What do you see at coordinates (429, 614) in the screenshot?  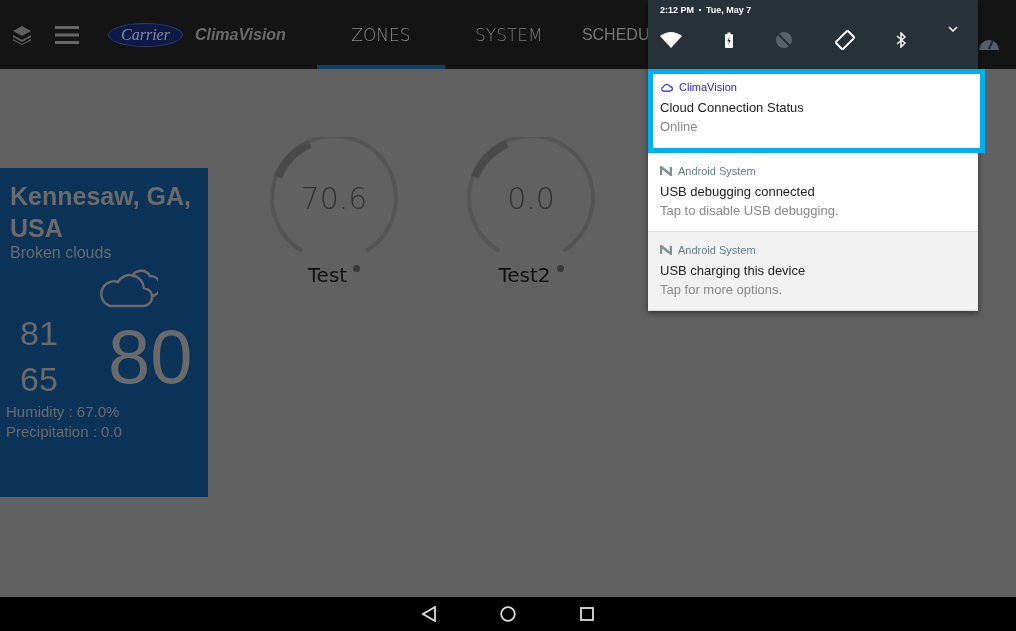 I see `back-icon` at bounding box center [429, 614].